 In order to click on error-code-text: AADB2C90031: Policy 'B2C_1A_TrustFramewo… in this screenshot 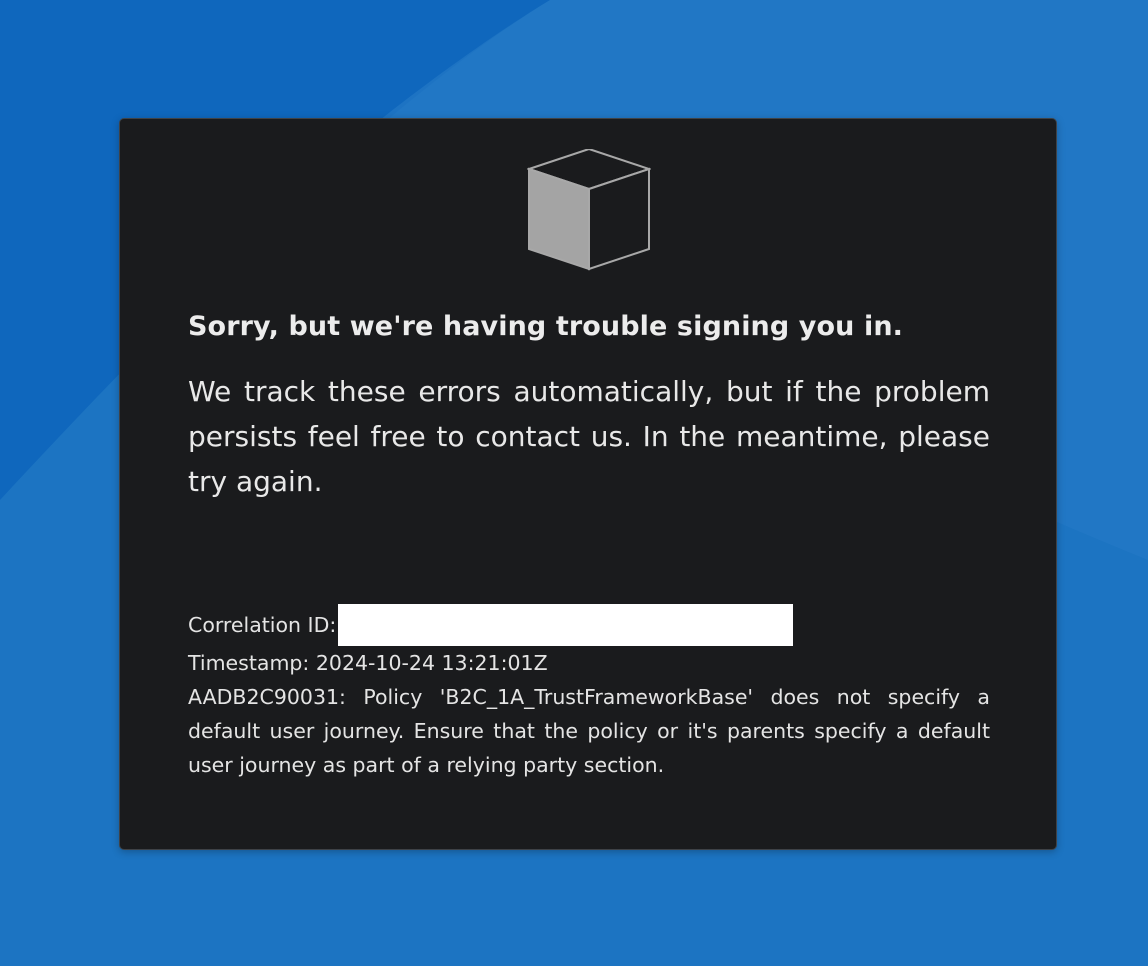, I will do `click(589, 731)`.